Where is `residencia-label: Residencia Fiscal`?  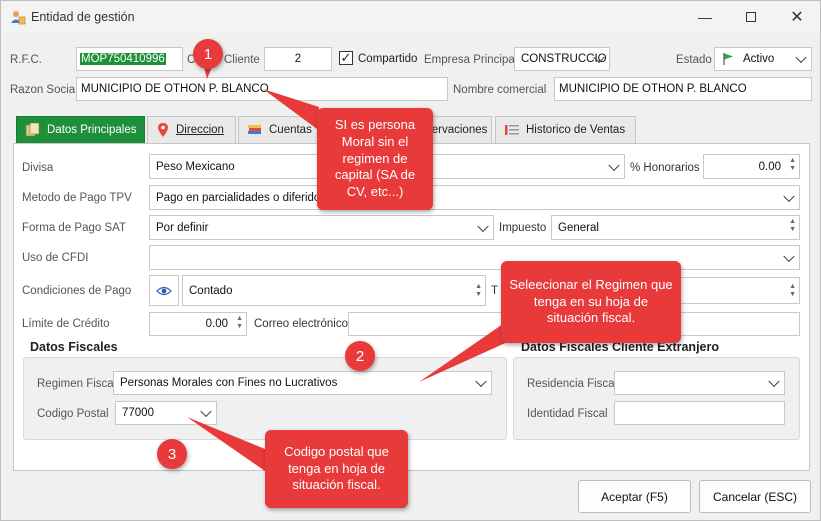 residencia-label: Residencia Fiscal is located at coordinates (572, 384).